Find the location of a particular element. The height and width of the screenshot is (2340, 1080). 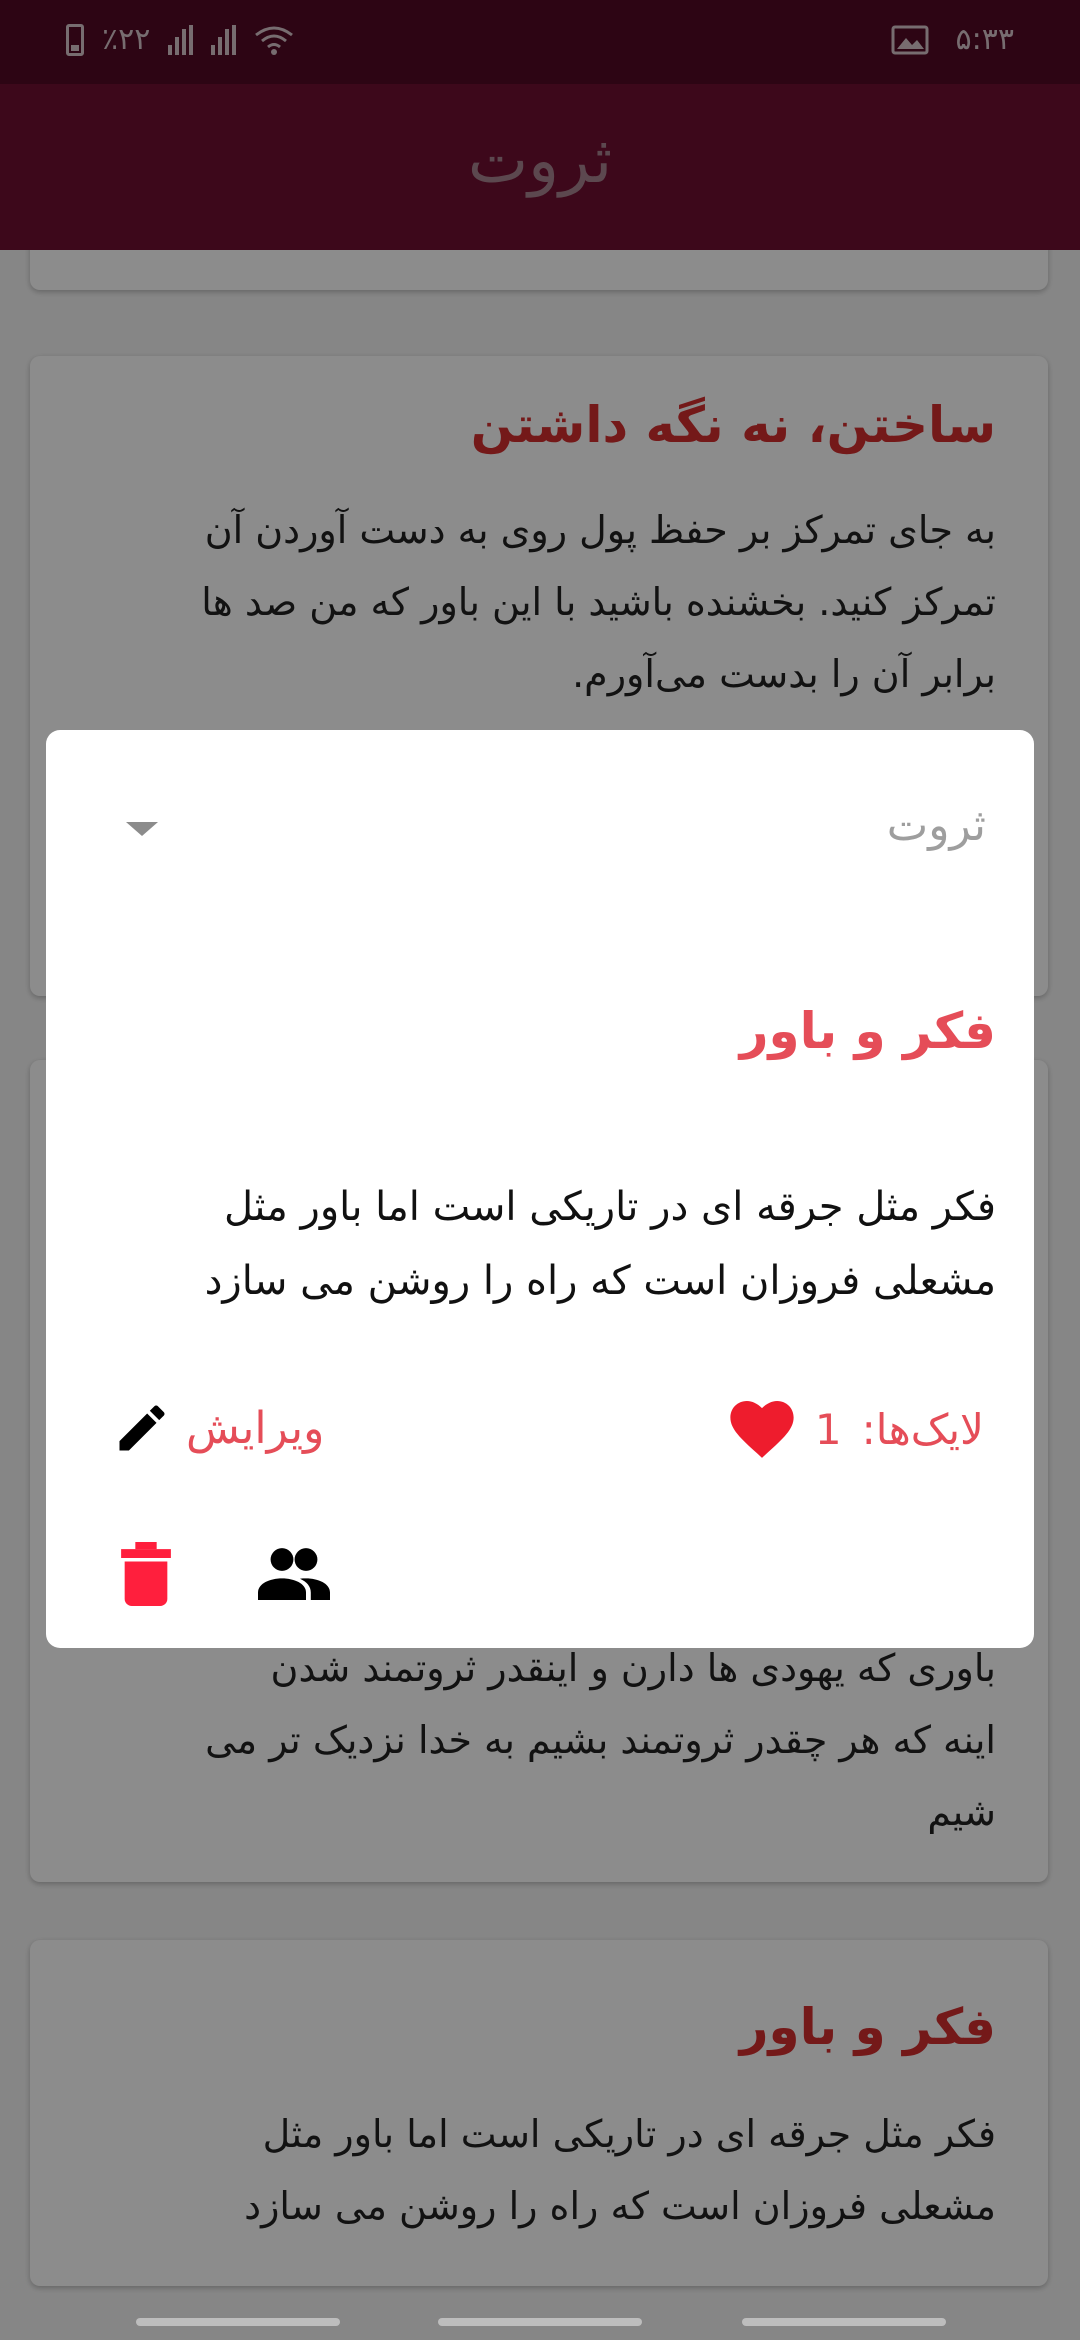

dropdown-arrow-icon is located at coordinates (142, 829).